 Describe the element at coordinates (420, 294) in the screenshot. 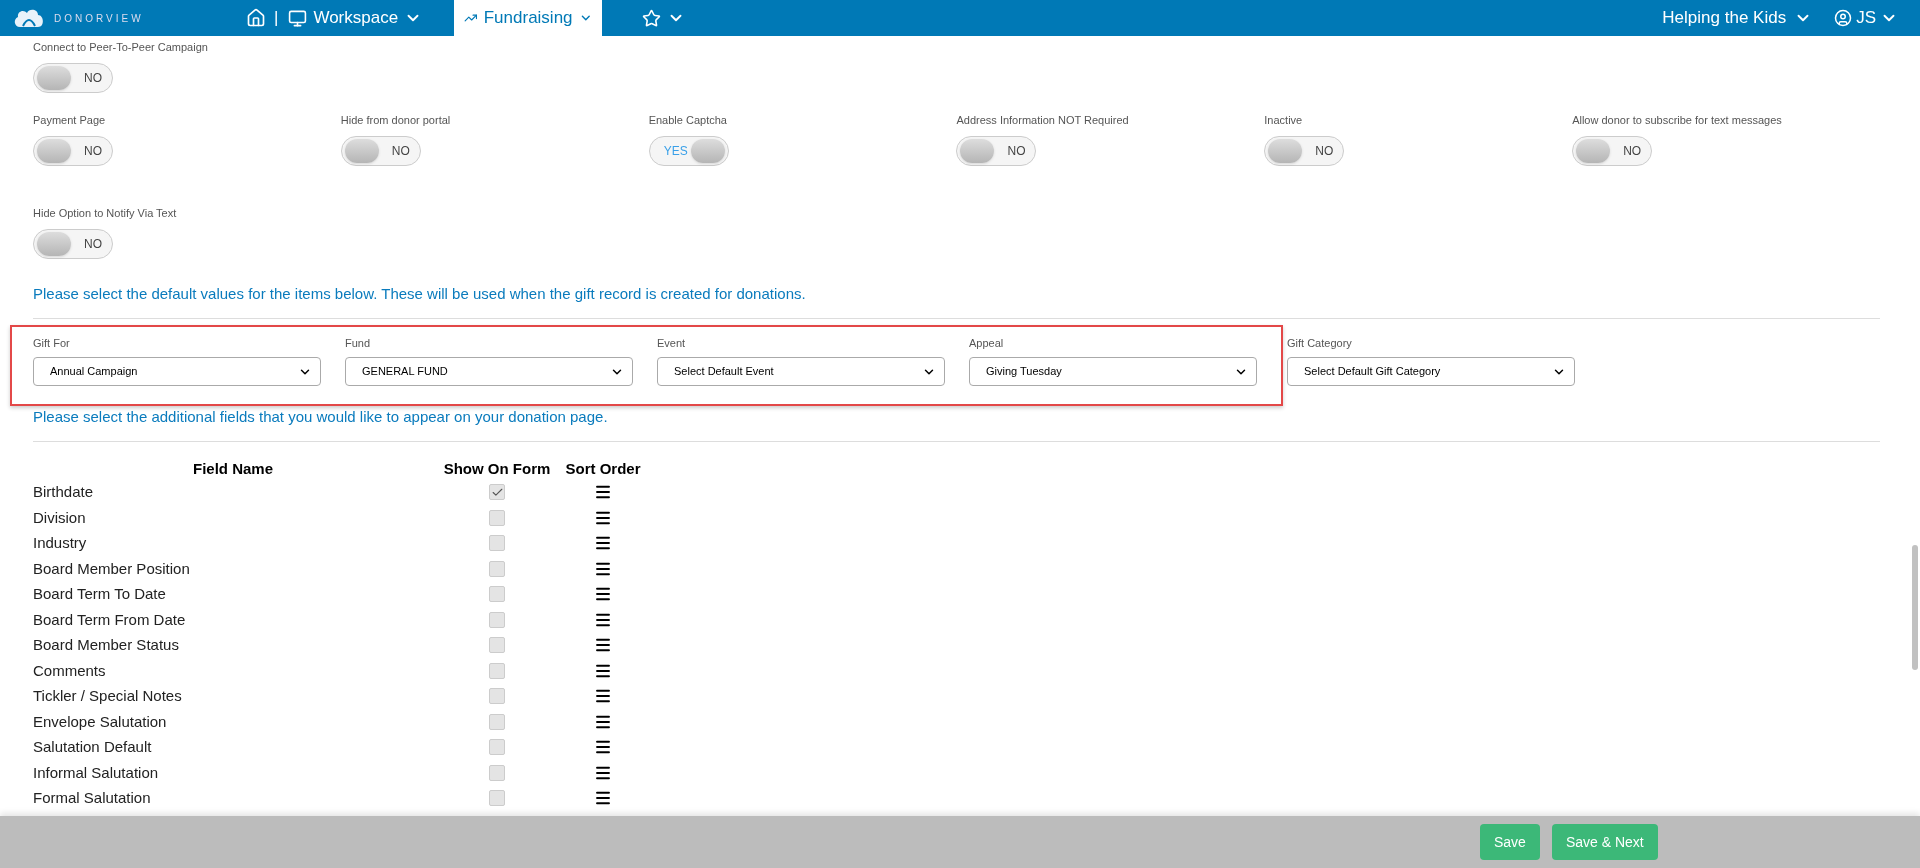

I see `defaults-intro-text: Please select the default values for the items below. These will be used when the gift record is created for donations.` at that location.